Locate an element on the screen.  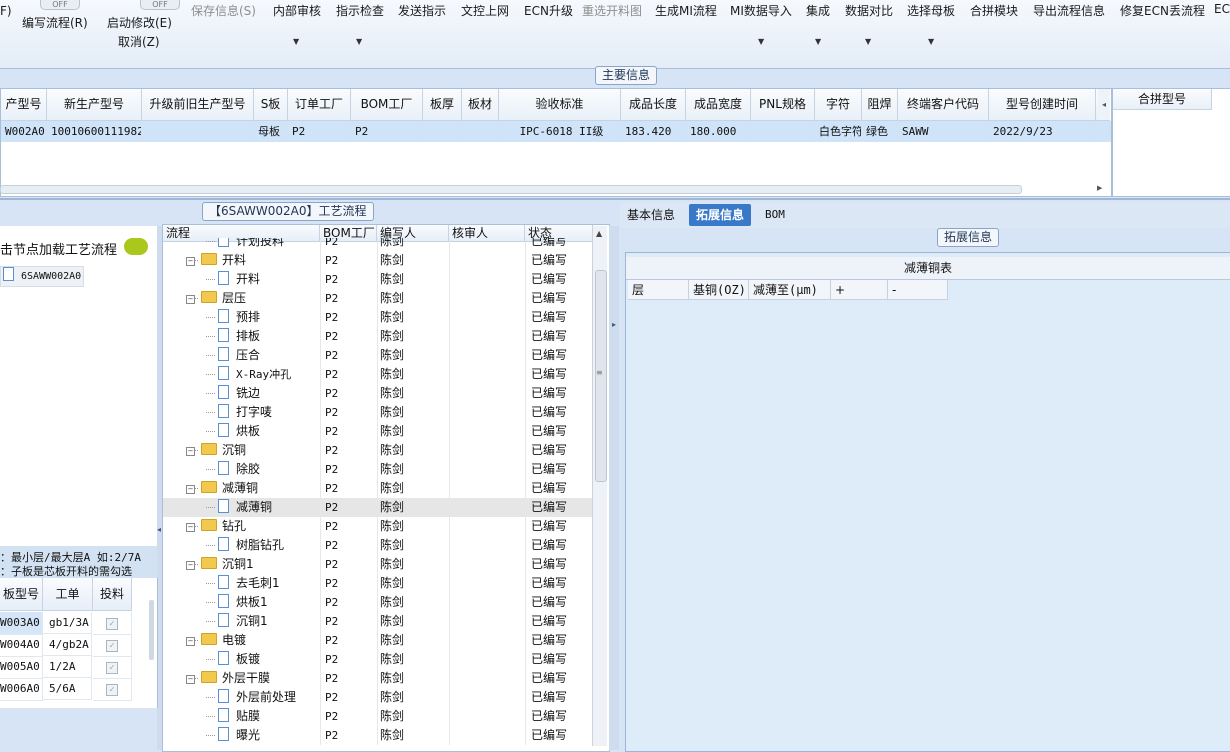
main-col-header: 成品长度 is located at coordinates (653, 105).